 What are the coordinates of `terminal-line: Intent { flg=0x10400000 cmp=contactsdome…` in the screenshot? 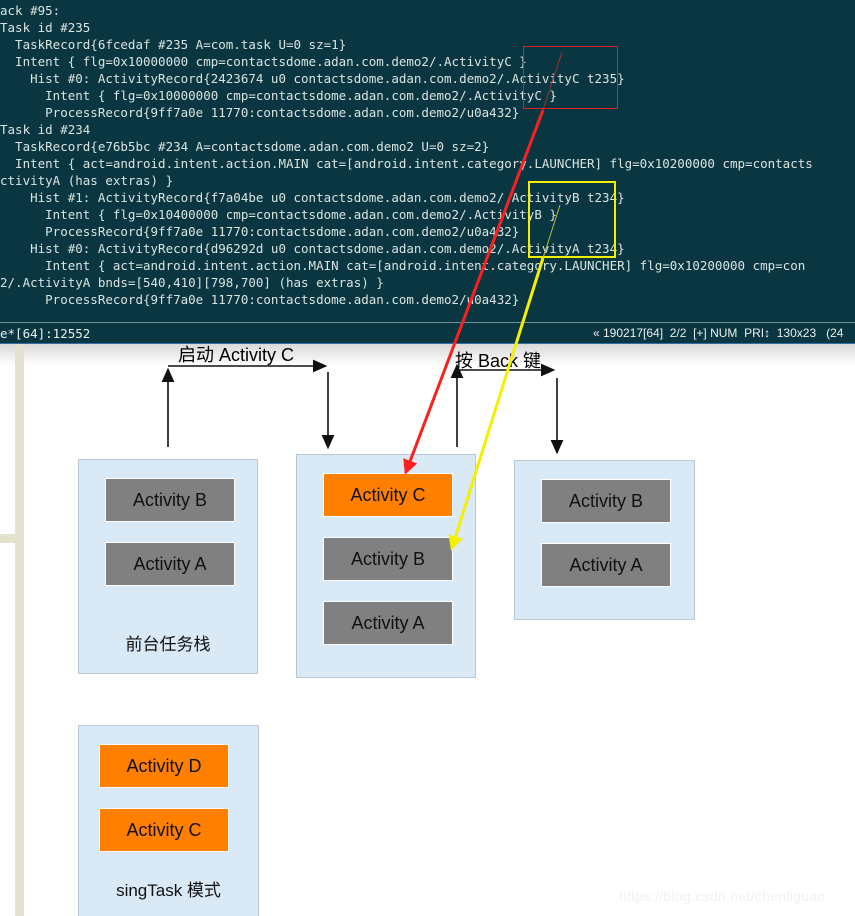 It's located at (278, 214).